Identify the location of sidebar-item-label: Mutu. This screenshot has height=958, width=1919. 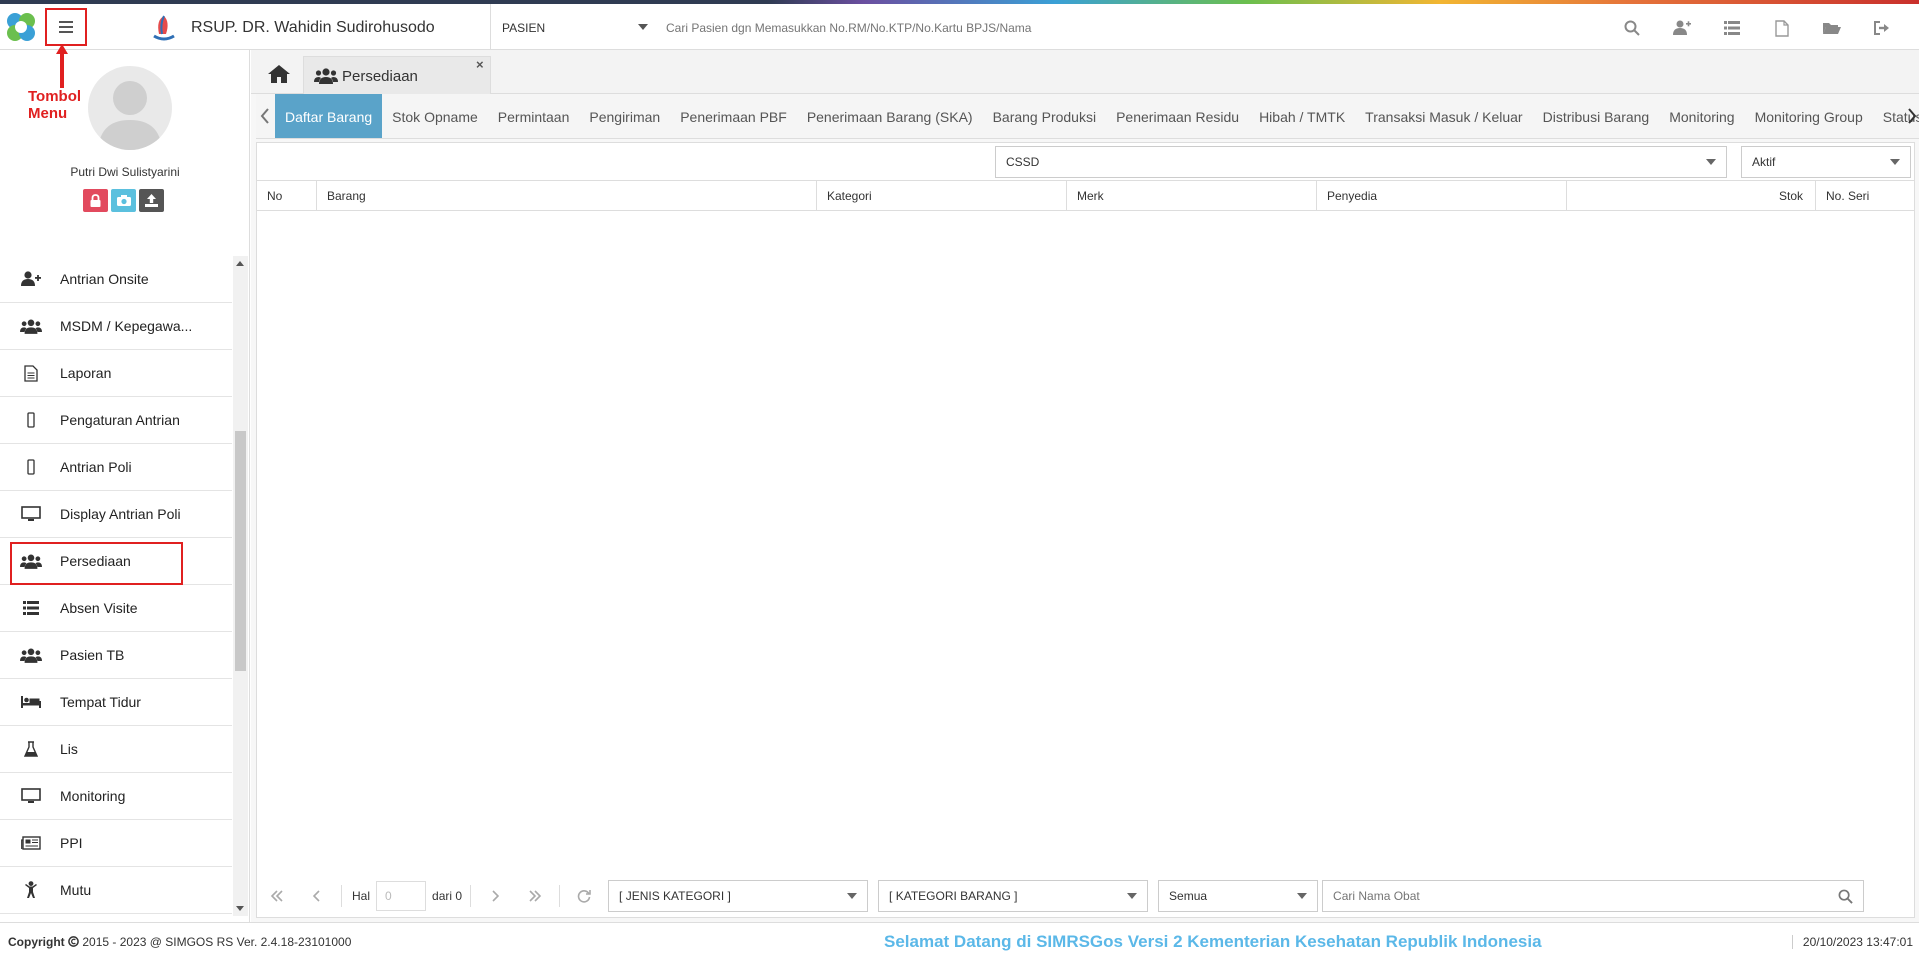
(76, 890).